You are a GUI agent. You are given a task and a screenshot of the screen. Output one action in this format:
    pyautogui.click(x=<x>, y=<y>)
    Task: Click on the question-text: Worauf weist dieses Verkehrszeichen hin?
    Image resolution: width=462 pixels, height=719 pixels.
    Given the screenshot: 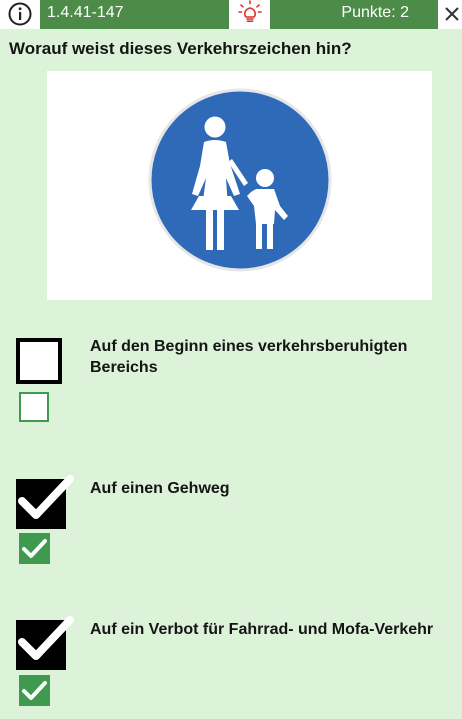 What is the action you would take?
    pyautogui.click(x=180, y=48)
    